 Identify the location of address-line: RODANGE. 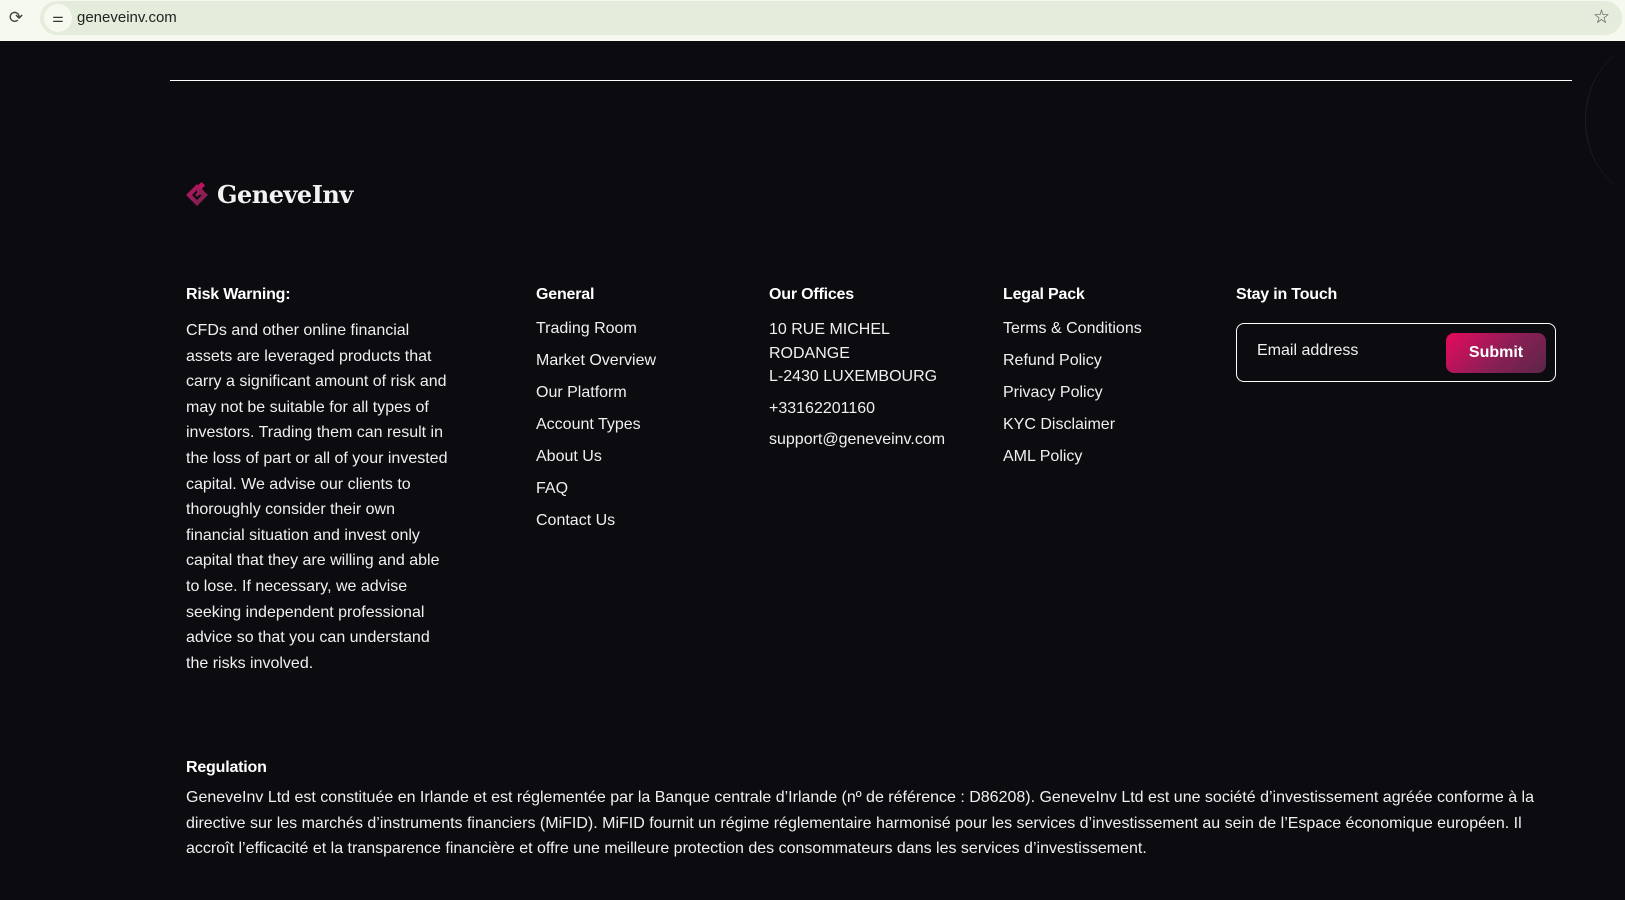
(809, 353).